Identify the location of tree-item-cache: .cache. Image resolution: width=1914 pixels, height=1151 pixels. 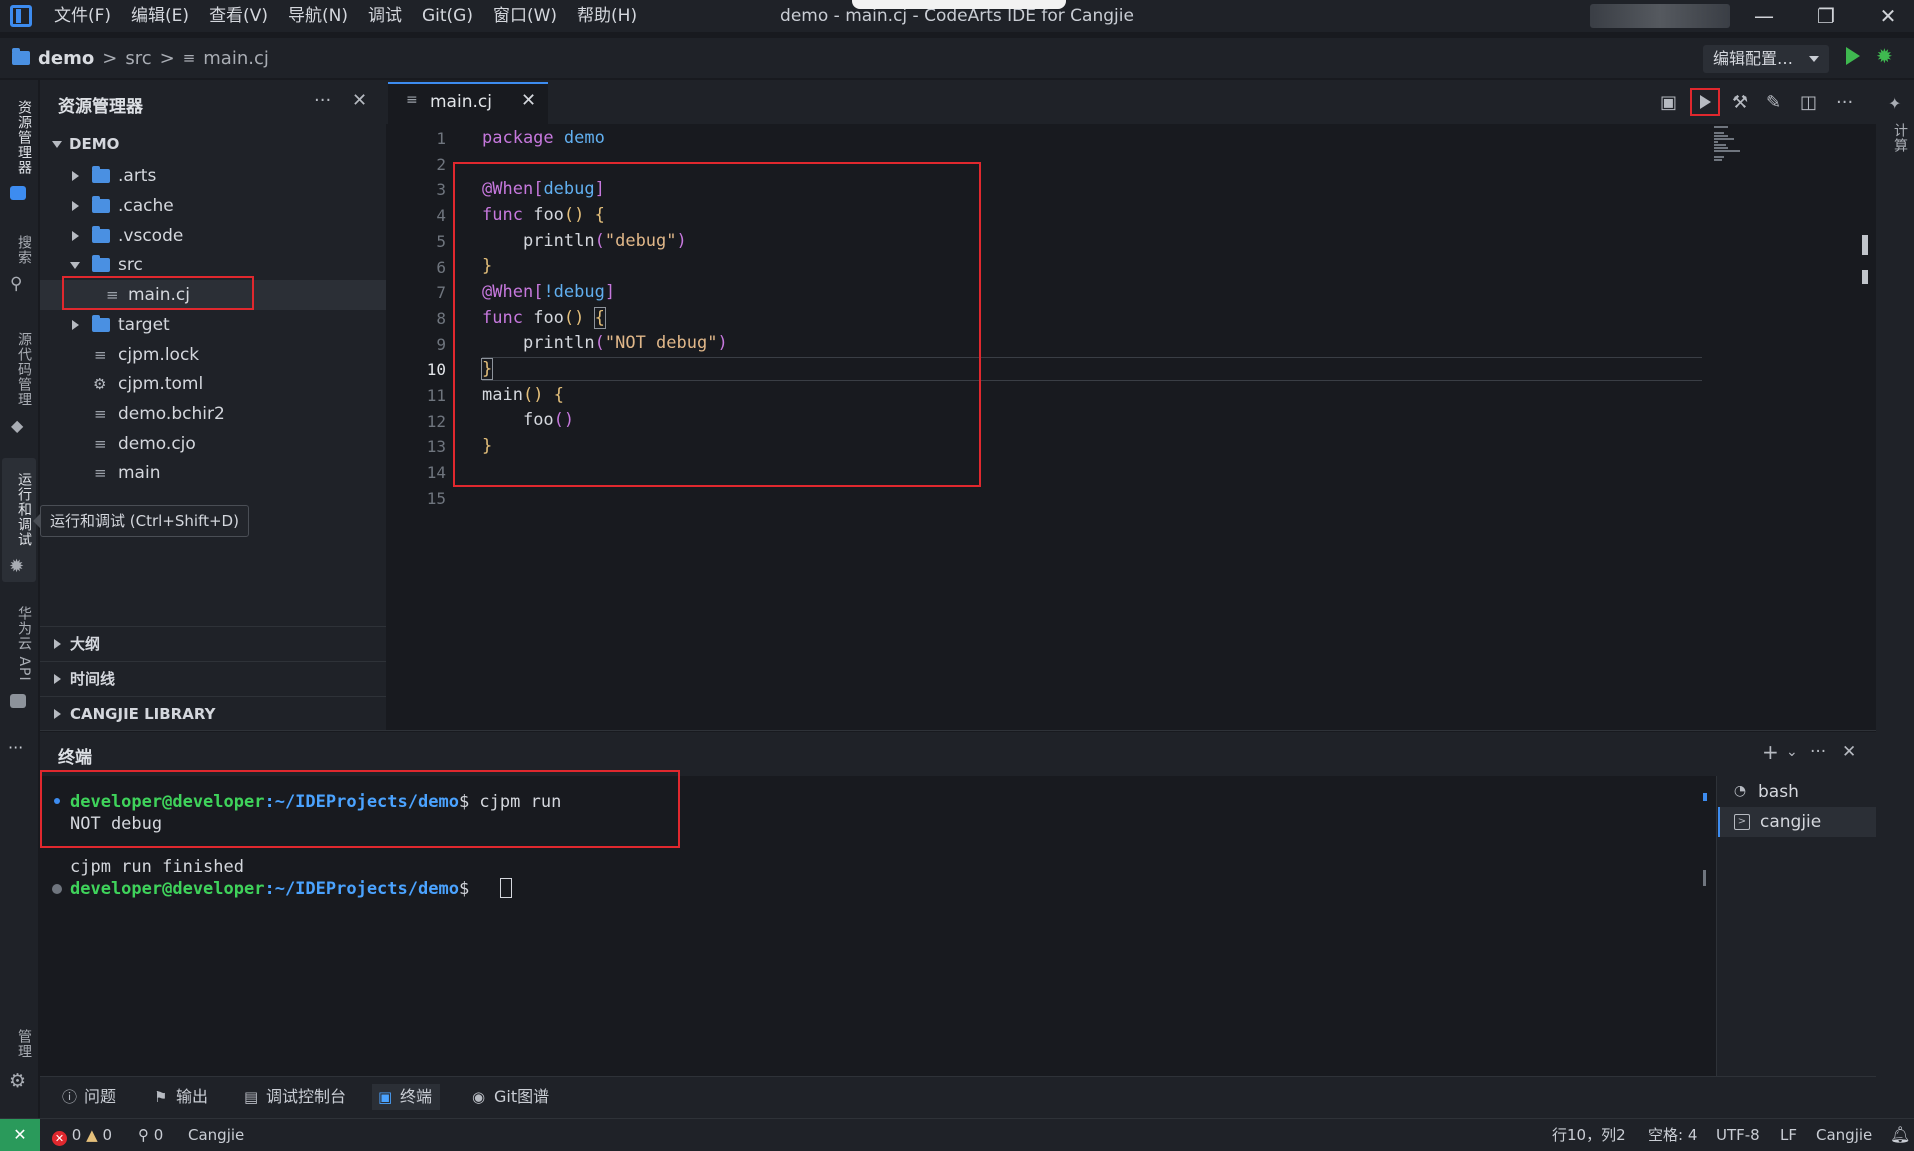
(213, 206).